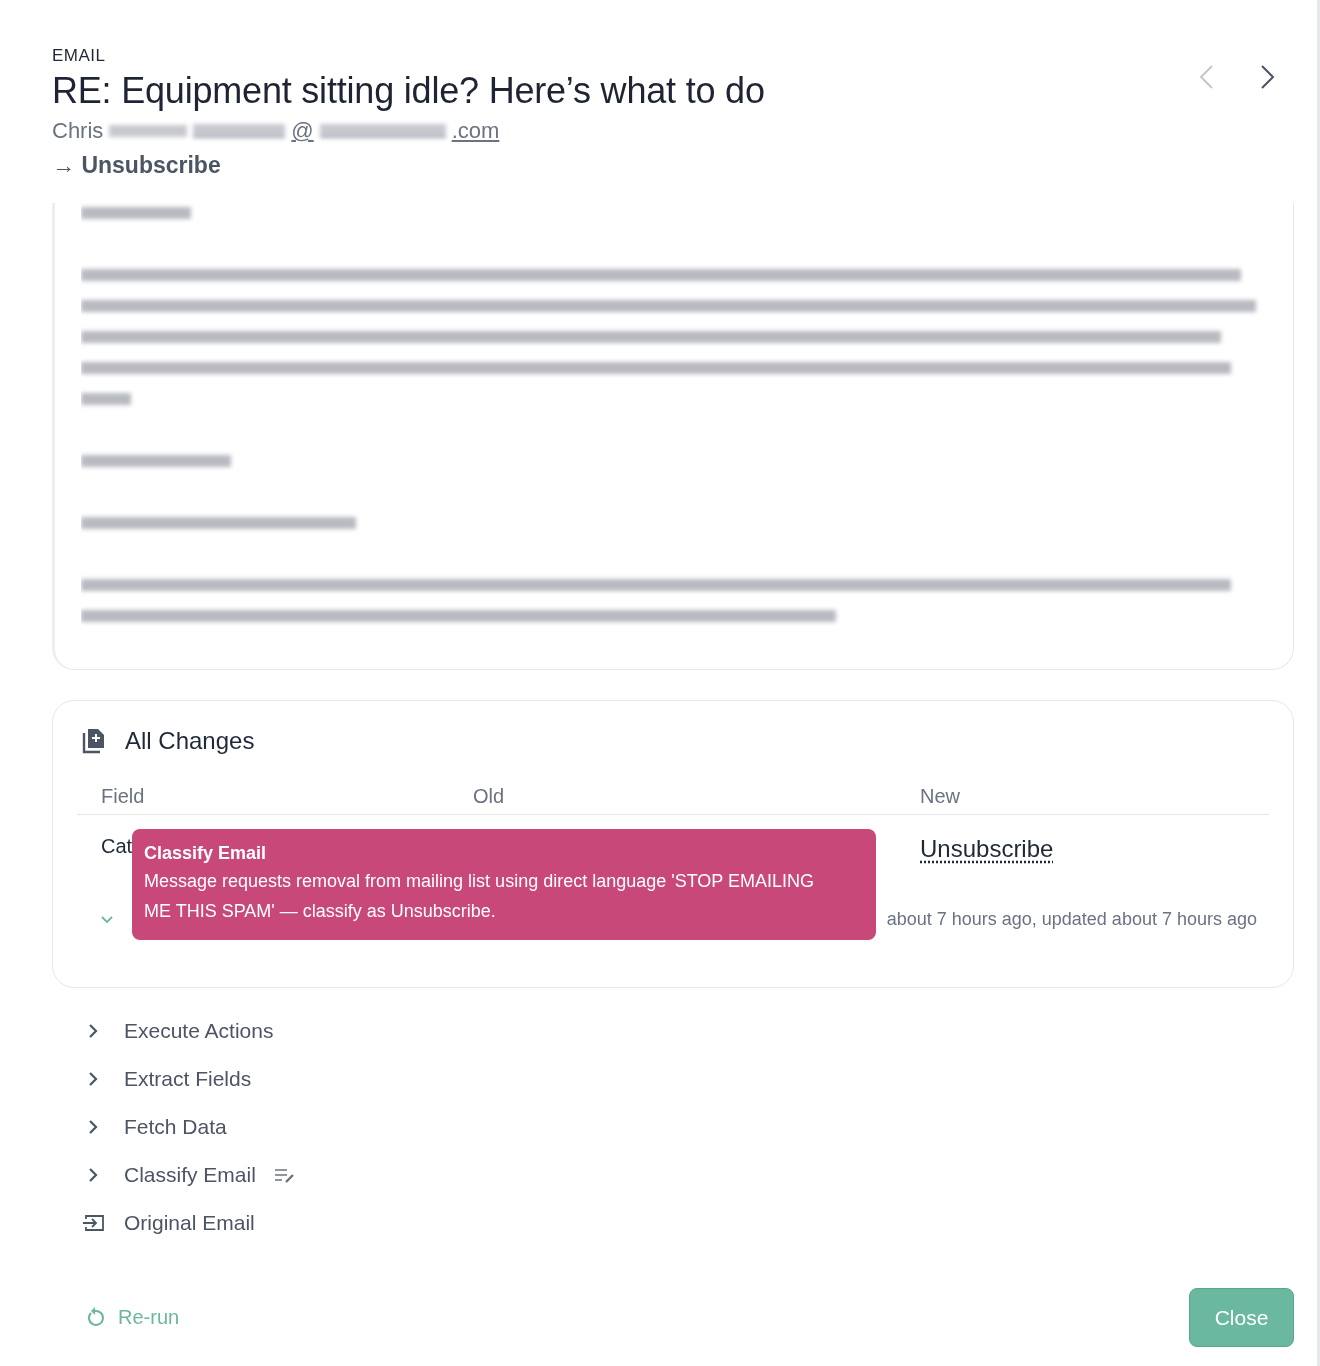 Image resolution: width=1320 pixels, height=1366 pixels. What do you see at coordinates (284, 1175) in the screenshot?
I see `edit-notes-icon` at bounding box center [284, 1175].